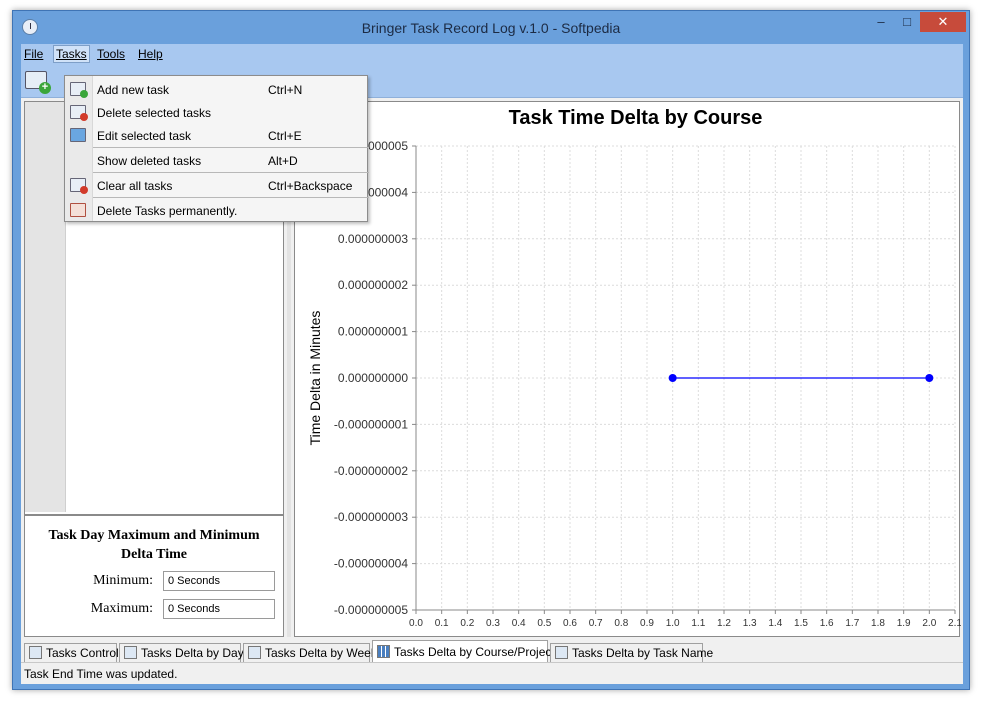 The width and height of the screenshot is (988, 708). Describe the element at coordinates (149, 161) in the screenshot. I see `menu-item-label: Show deleted tasks` at that location.